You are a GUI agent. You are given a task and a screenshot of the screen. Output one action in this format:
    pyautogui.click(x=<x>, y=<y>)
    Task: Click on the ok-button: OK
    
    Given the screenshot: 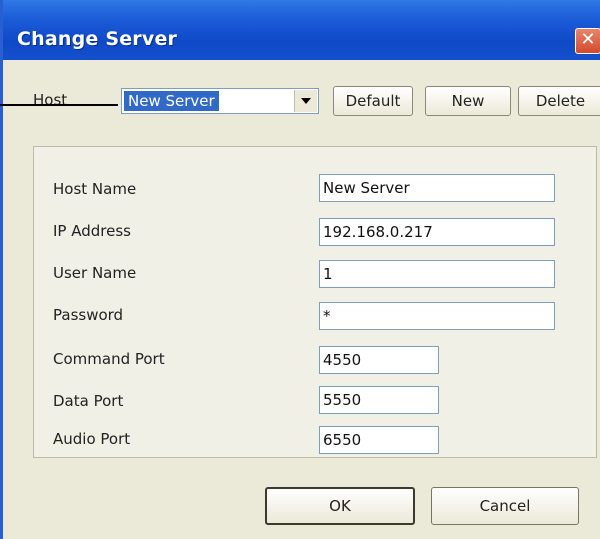 What is the action you would take?
    pyautogui.click(x=340, y=506)
    